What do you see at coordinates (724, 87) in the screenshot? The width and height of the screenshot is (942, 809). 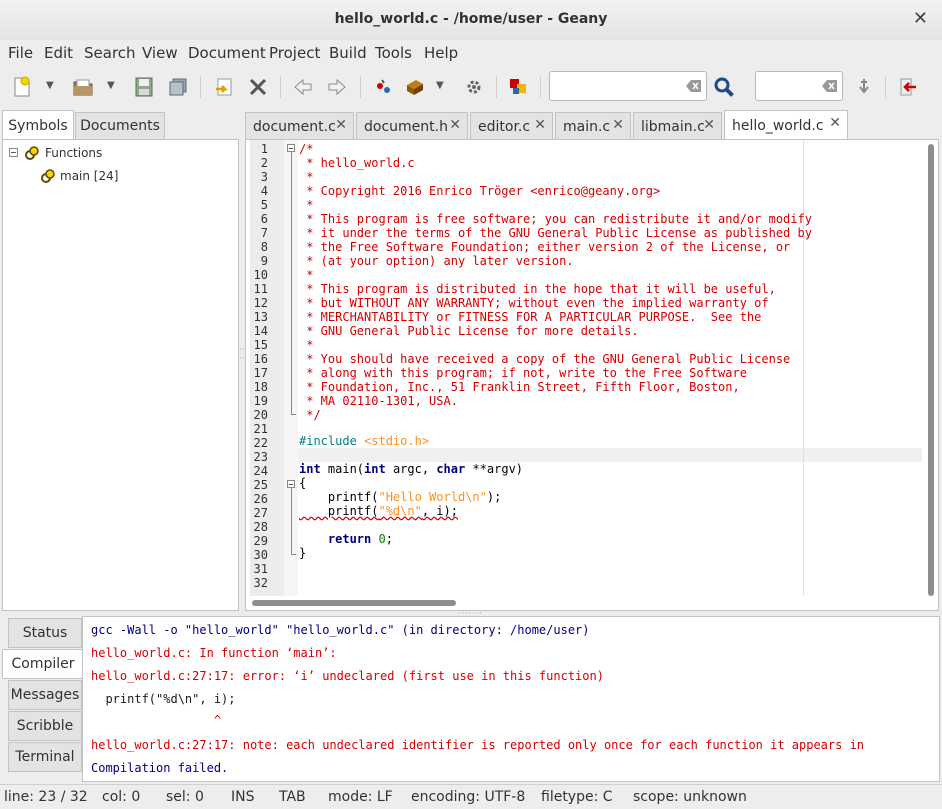 I see `search-icon` at bounding box center [724, 87].